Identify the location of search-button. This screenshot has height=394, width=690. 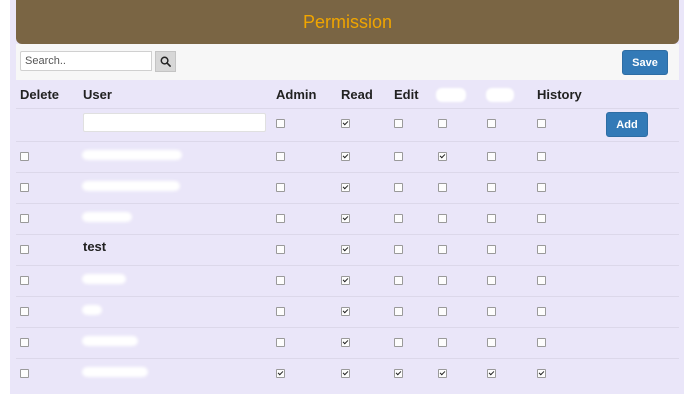
(165, 61).